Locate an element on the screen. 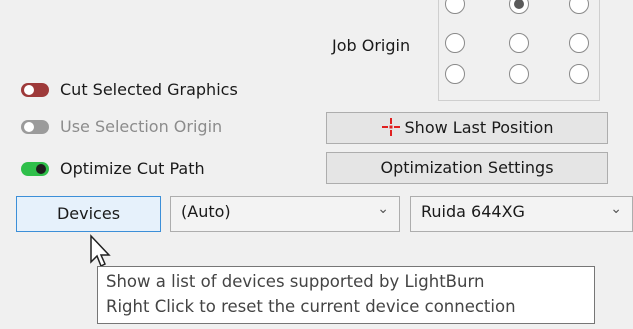  origin-radio-top-center is located at coordinates (519, 7).